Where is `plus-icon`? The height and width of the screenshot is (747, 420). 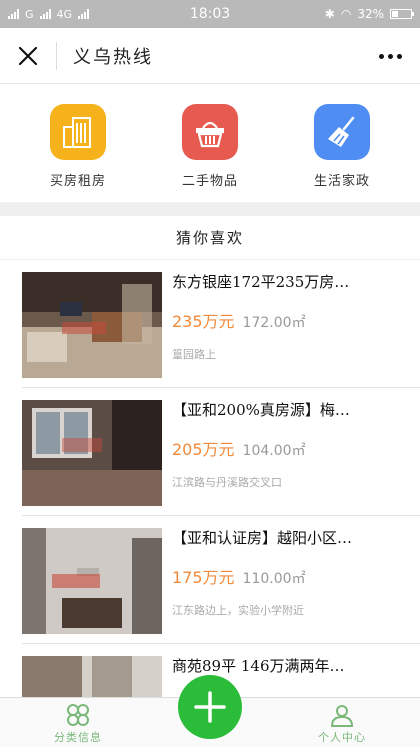 plus-icon is located at coordinates (210, 707).